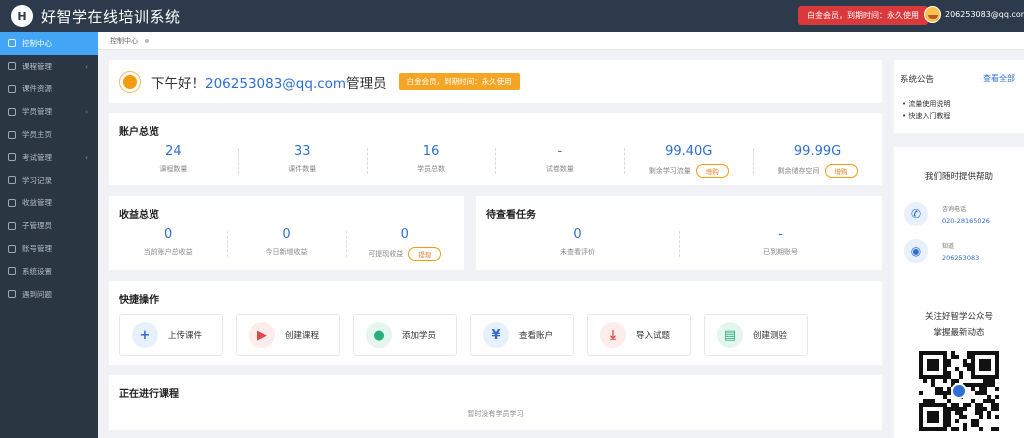  What do you see at coordinates (276, 83) in the screenshot?
I see `greeting-email: 206253083@qq.com` at bounding box center [276, 83].